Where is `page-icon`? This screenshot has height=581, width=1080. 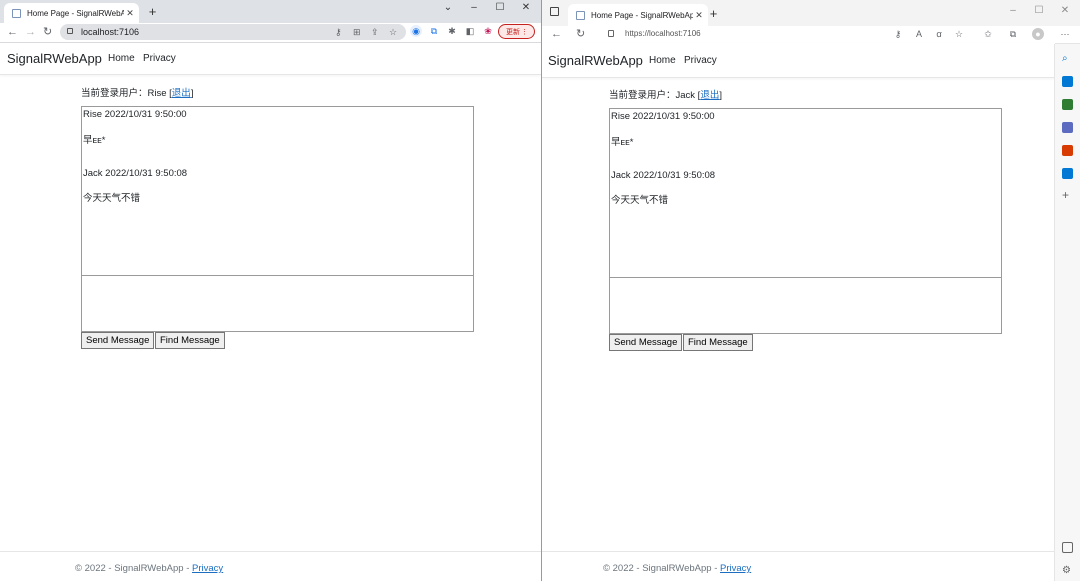 page-icon is located at coordinates (16, 13).